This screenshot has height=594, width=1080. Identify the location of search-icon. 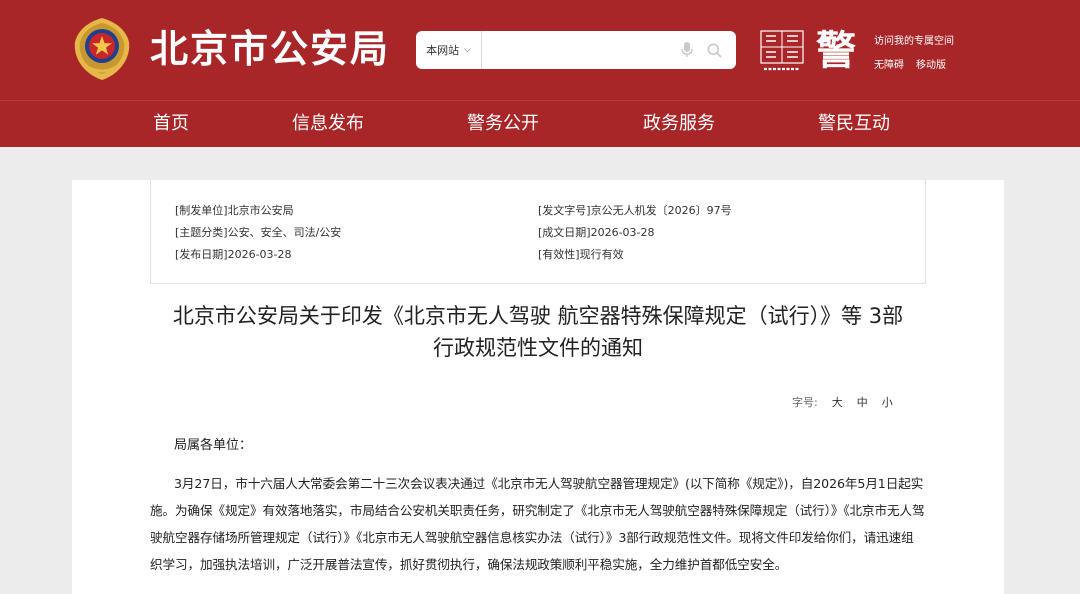
(714, 50).